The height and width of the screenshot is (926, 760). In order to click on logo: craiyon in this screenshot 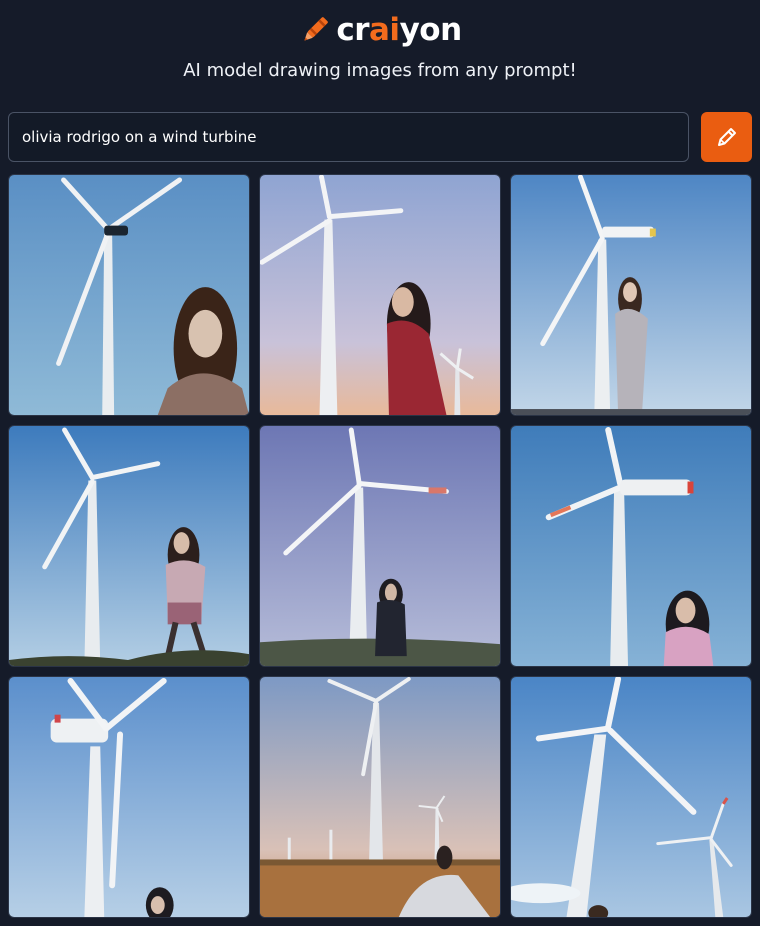, I will do `click(380, 30)`.